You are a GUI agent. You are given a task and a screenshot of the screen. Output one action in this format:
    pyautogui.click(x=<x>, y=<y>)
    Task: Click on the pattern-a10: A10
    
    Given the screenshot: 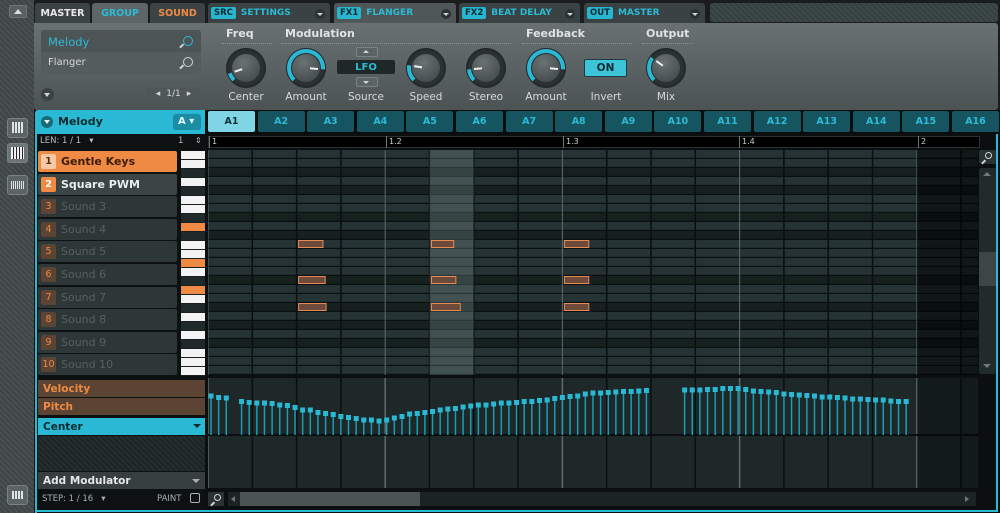 What is the action you would take?
    pyautogui.click(x=678, y=121)
    